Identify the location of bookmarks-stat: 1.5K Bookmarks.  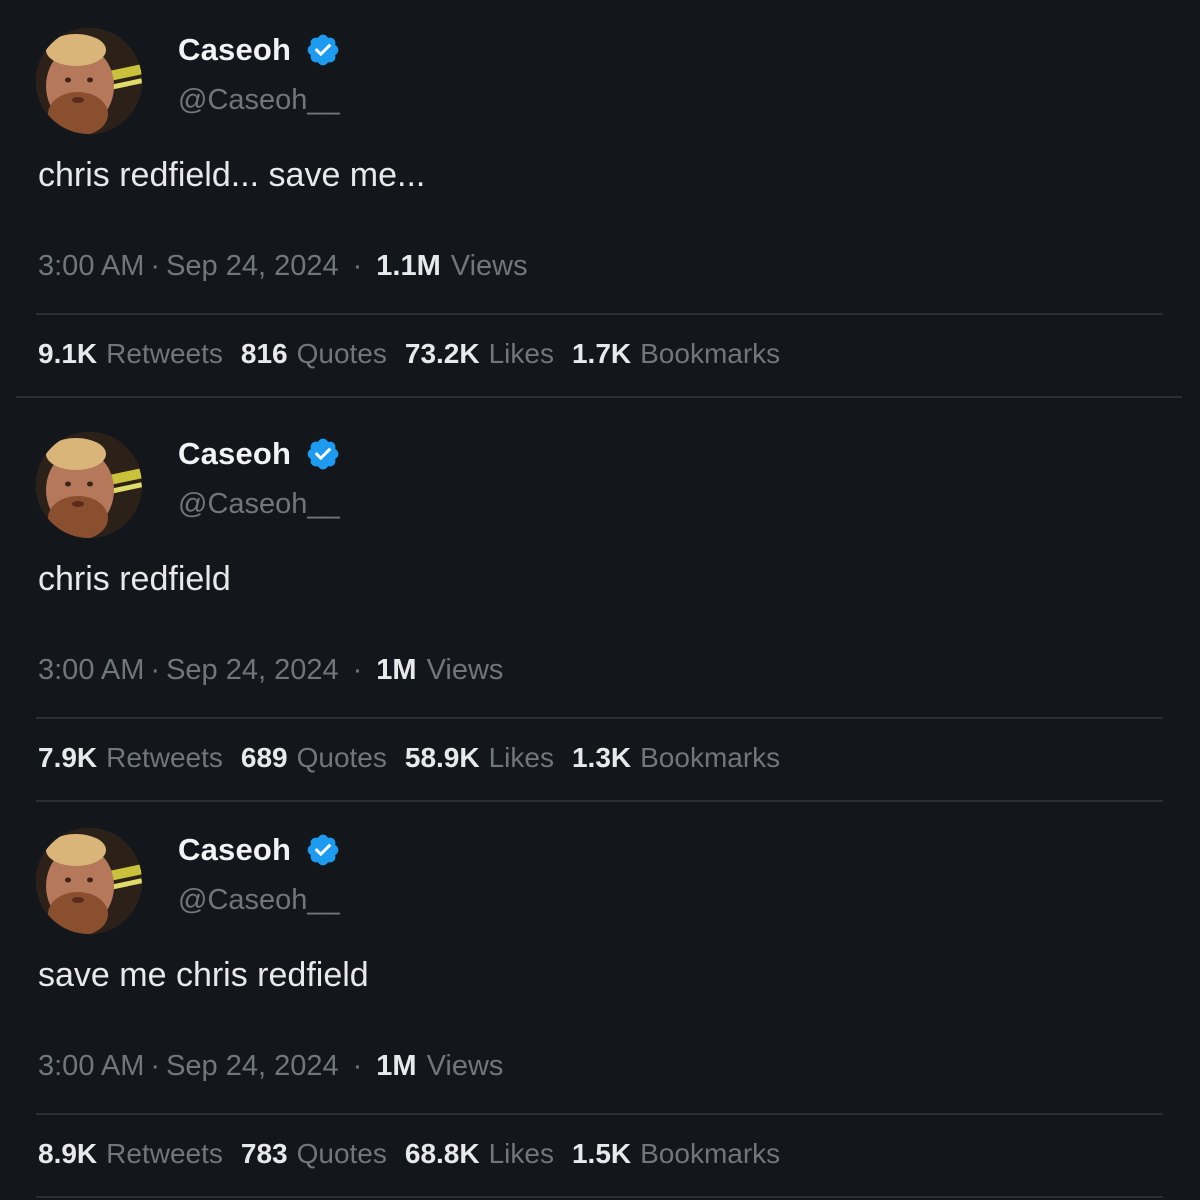
(676, 1154).